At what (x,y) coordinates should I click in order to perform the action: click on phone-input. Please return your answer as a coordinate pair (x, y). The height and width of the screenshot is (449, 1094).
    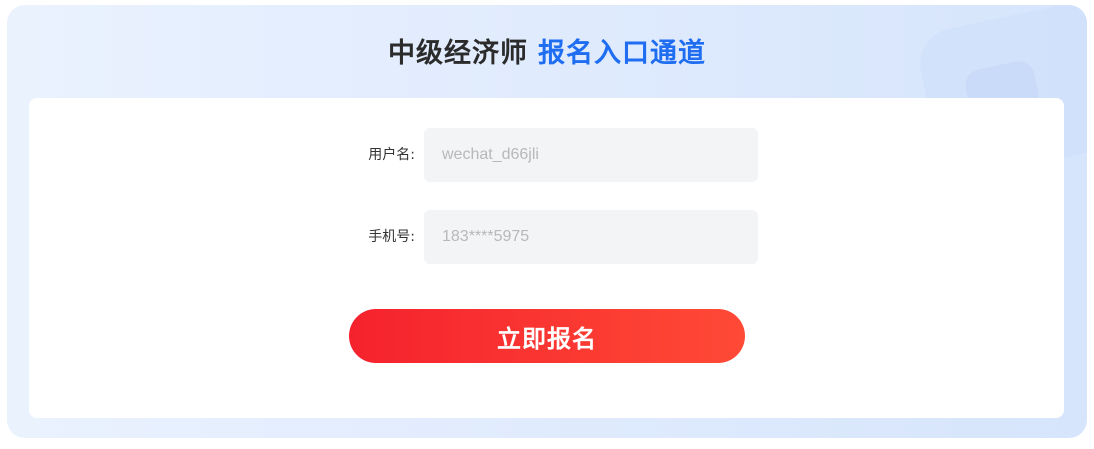
    Looking at the image, I should click on (591, 237).